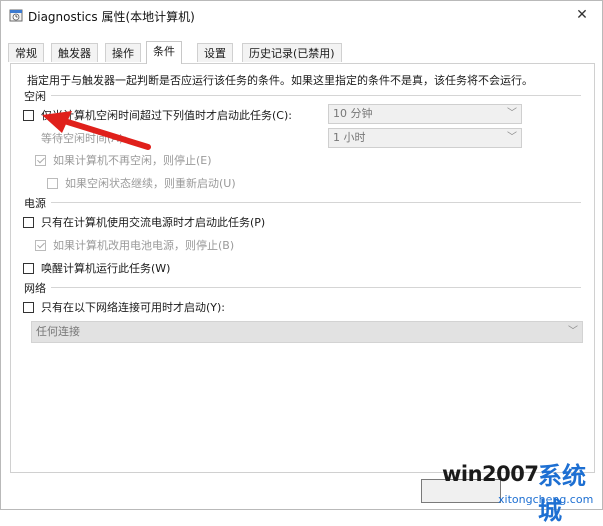 This screenshot has width=603, height=526. I want to click on tab-conditions: 条件, so click(164, 52).